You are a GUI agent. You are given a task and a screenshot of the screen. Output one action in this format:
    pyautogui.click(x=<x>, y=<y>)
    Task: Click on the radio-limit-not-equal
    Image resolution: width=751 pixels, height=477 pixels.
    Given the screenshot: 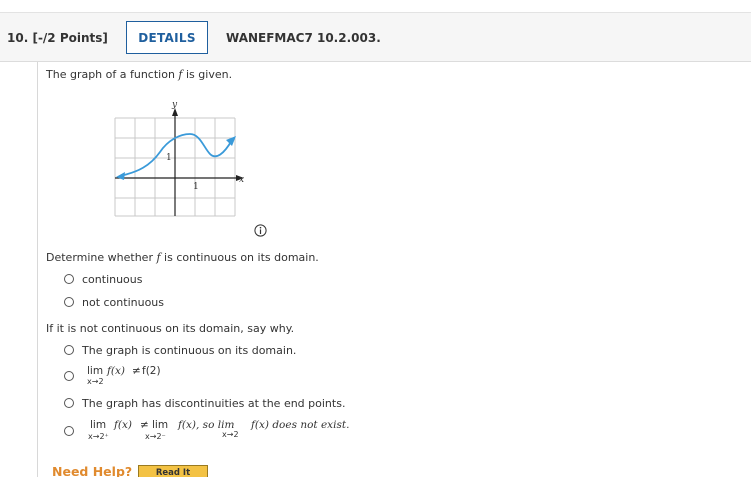 What is the action you would take?
    pyautogui.click(x=69, y=376)
    